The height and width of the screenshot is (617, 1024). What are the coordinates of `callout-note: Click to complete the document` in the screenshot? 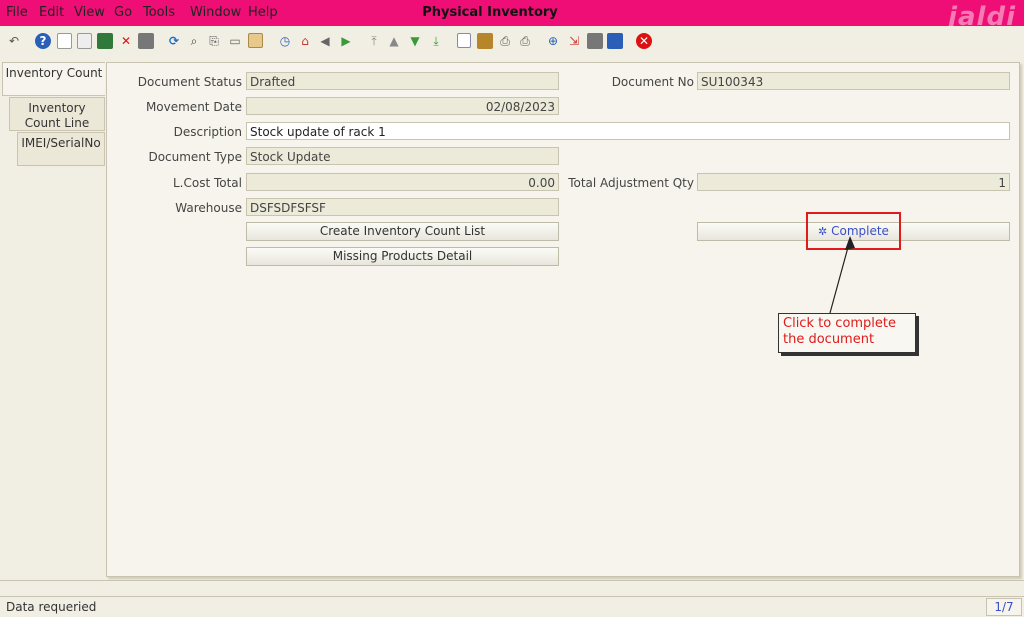 It's located at (847, 333).